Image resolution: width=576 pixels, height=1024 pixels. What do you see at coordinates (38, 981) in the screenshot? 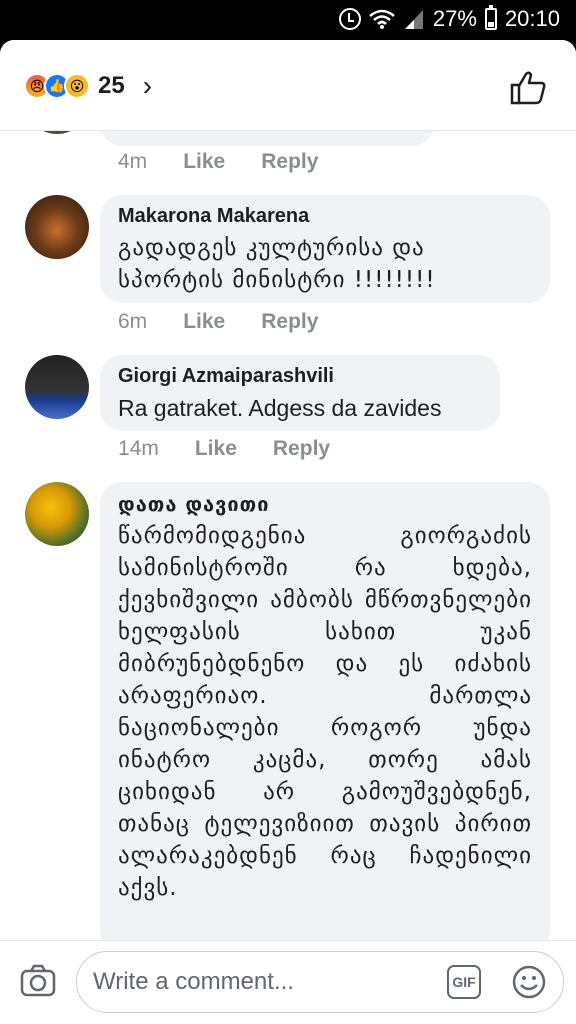
I see `camera-icon` at bounding box center [38, 981].